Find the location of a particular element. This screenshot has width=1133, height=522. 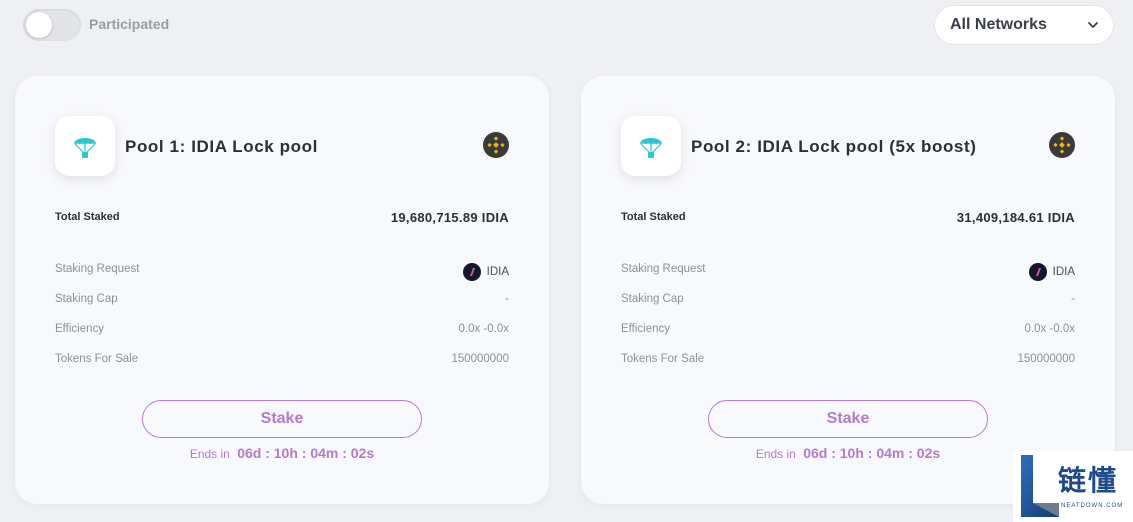

participated-toggle is located at coordinates (52, 25).